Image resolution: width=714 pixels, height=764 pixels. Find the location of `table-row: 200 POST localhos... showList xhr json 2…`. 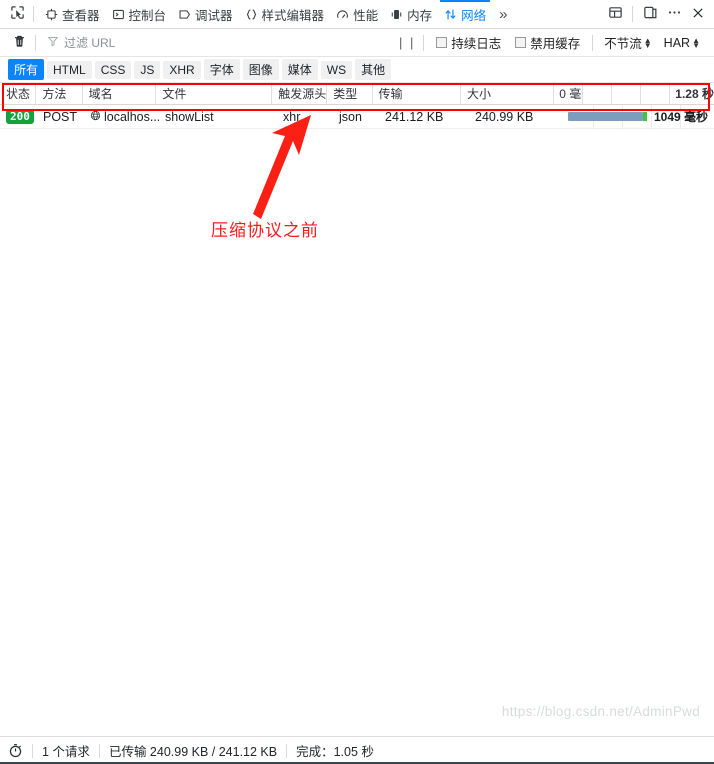

table-row: 200 POST localhos... showList xhr json 2… is located at coordinates (357, 116).